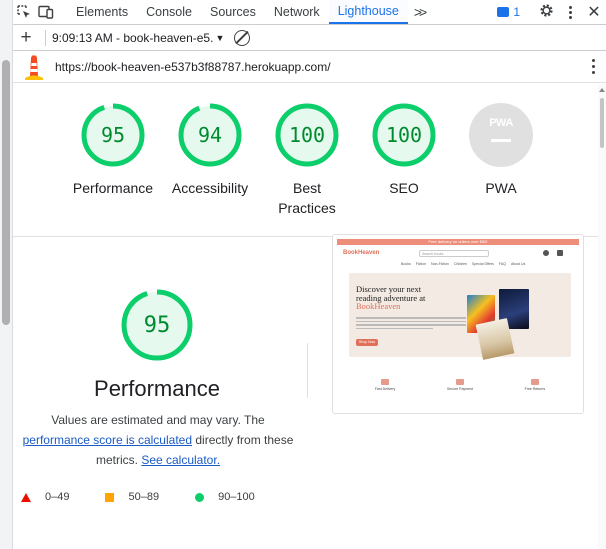 Image resolution: width=606 pixels, height=549 pixels. What do you see at coordinates (602, 90) in the screenshot?
I see `scroll-up-arrow-icon` at bounding box center [602, 90].